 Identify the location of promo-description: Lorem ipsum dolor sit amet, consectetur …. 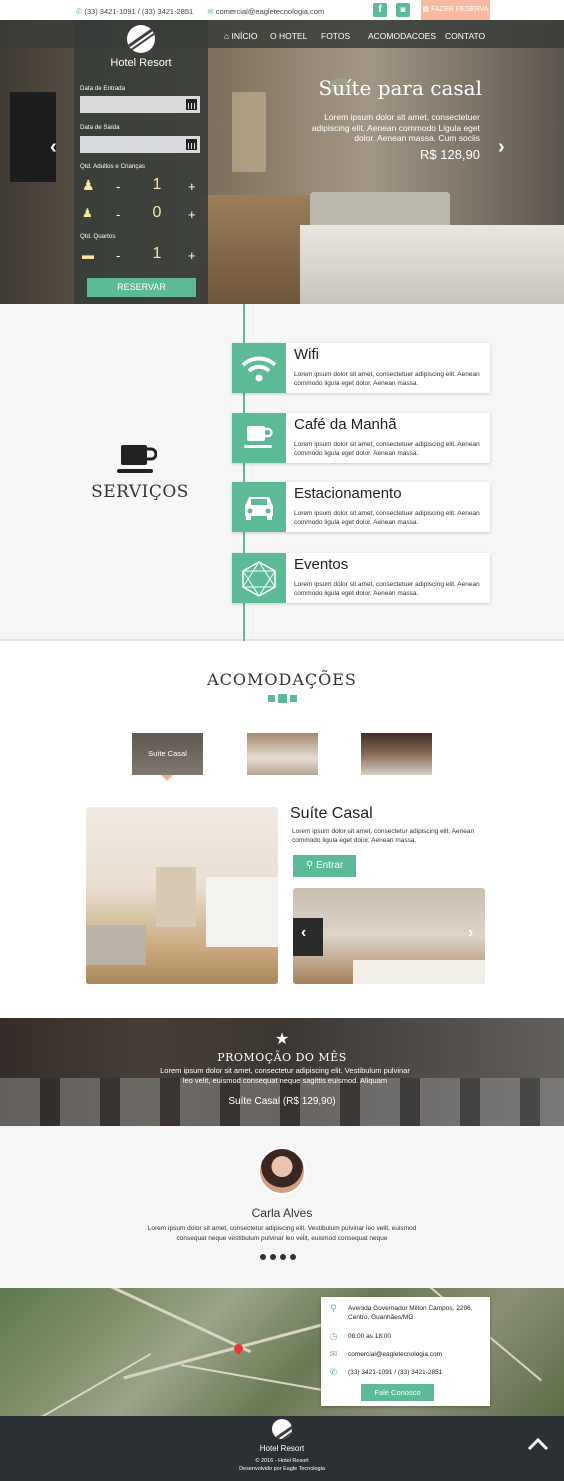
(285, 1075).